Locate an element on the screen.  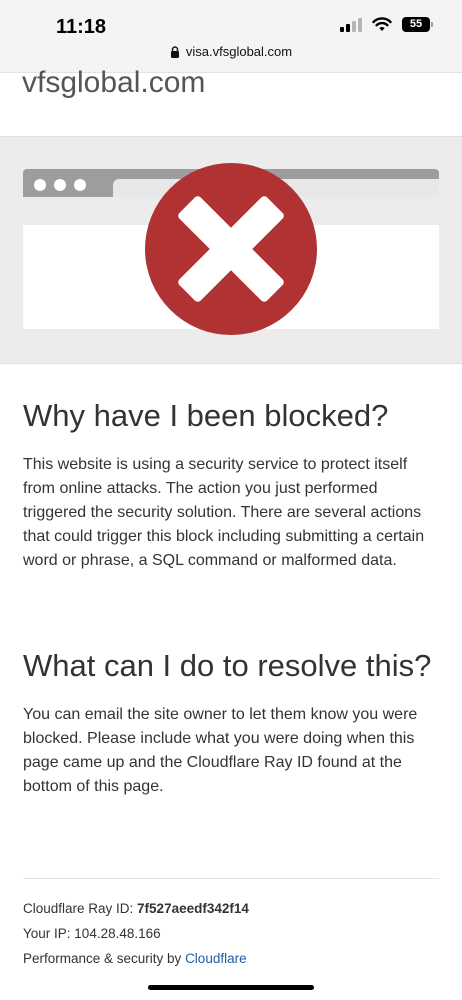
ray-id-line: Cloudflare Ray ID: 7f527aeedf342f14 is located at coordinates (231, 913).